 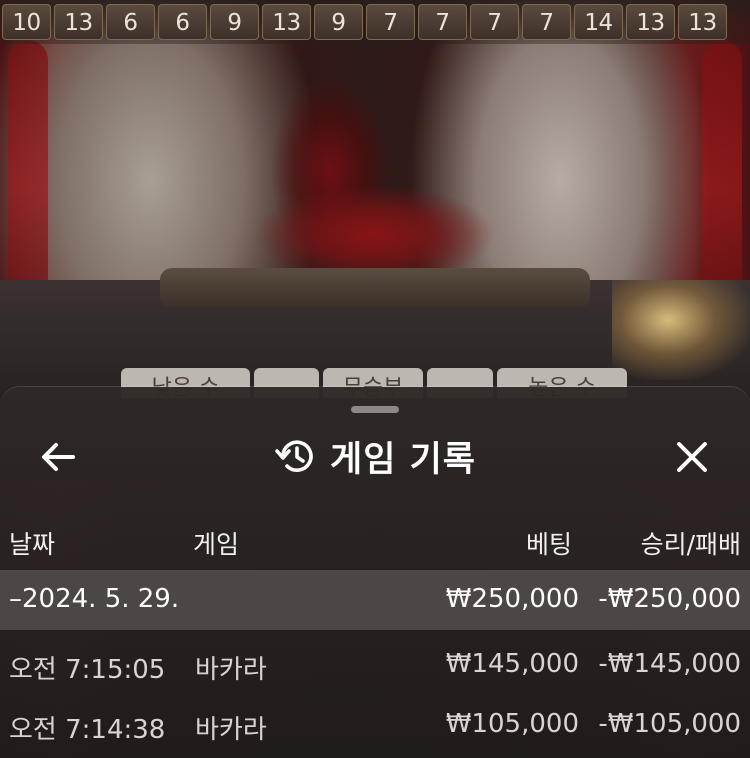 I want to click on panel-header: 게임 기록, so click(x=375, y=456).